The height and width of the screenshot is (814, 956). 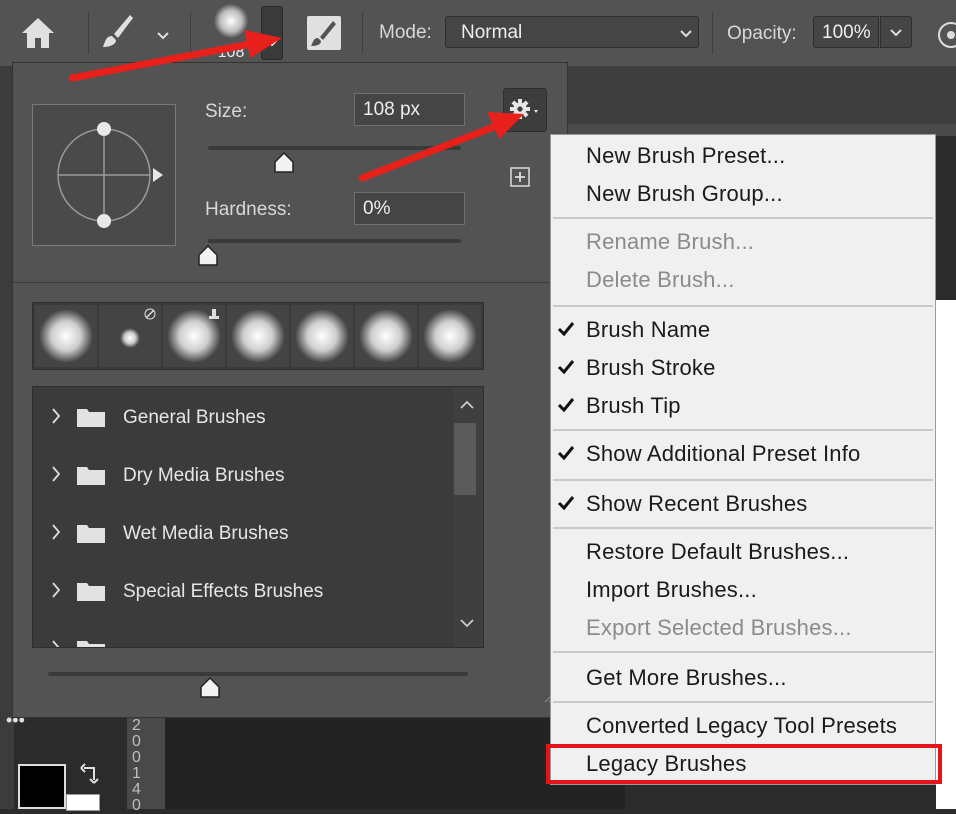 What do you see at coordinates (409, 109) in the screenshot?
I see `size-input: 108 px` at bounding box center [409, 109].